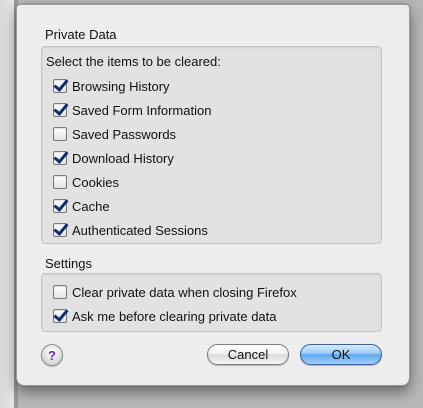 The width and height of the screenshot is (423, 408). I want to click on download-history-checkbox: Download History, so click(113, 158).